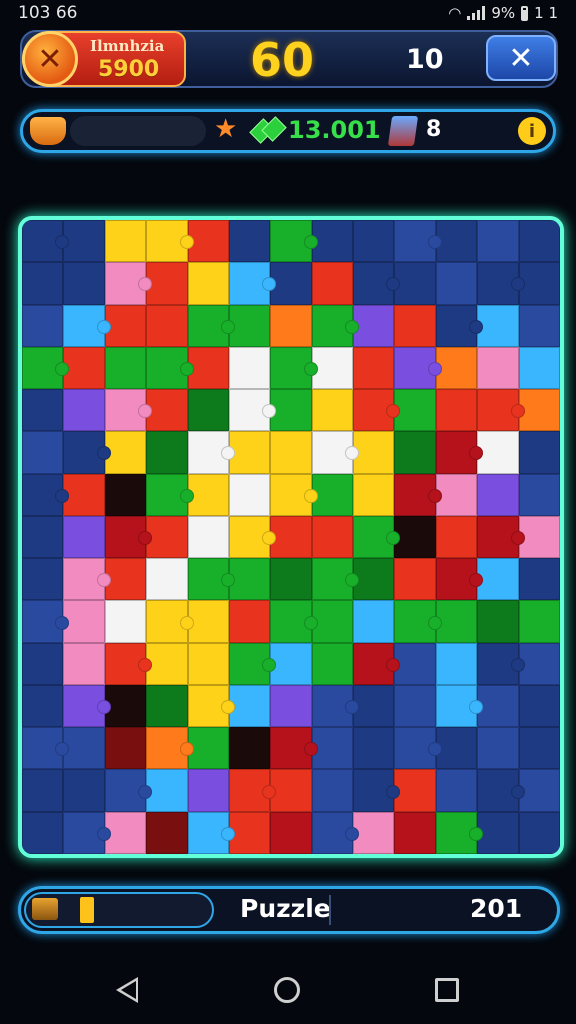 The height and width of the screenshot is (1024, 576). What do you see at coordinates (521, 58) in the screenshot?
I see `close-button: ✕` at bounding box center [521, 58].